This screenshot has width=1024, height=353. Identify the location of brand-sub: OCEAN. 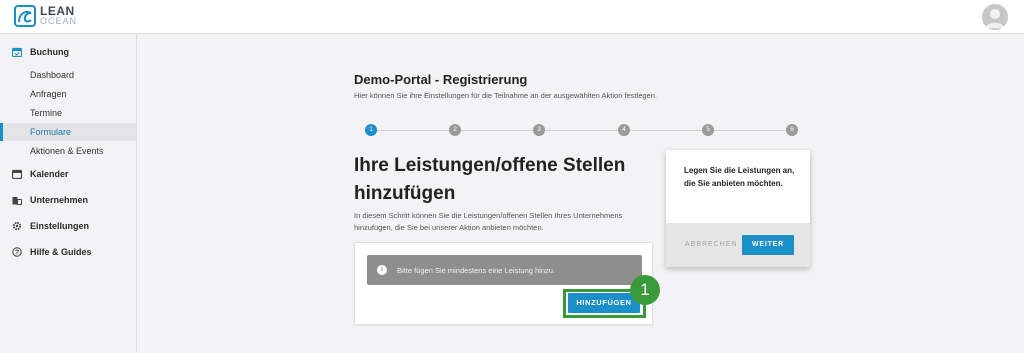
(59, 21).